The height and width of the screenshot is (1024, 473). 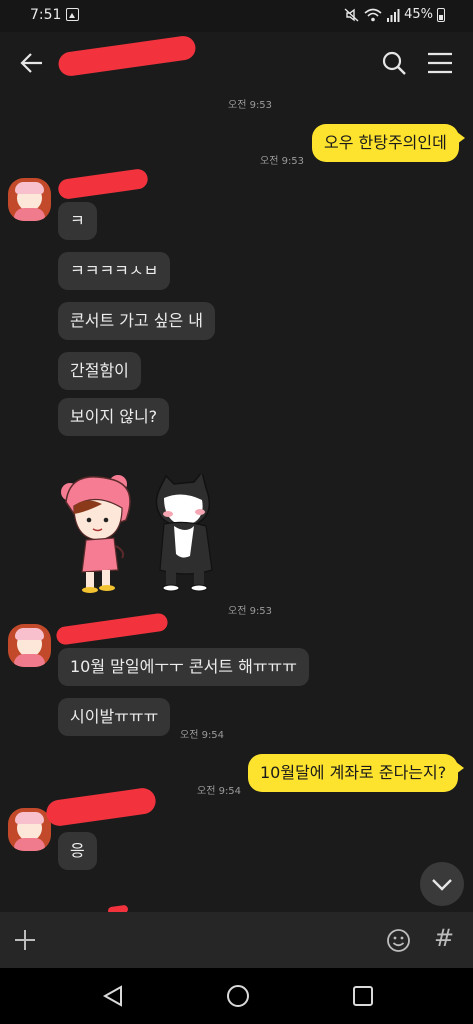 What do you see at coordinates (113, 996) in the screenshot?
I see `nav-back-icon` at bounding box center [113, 996].